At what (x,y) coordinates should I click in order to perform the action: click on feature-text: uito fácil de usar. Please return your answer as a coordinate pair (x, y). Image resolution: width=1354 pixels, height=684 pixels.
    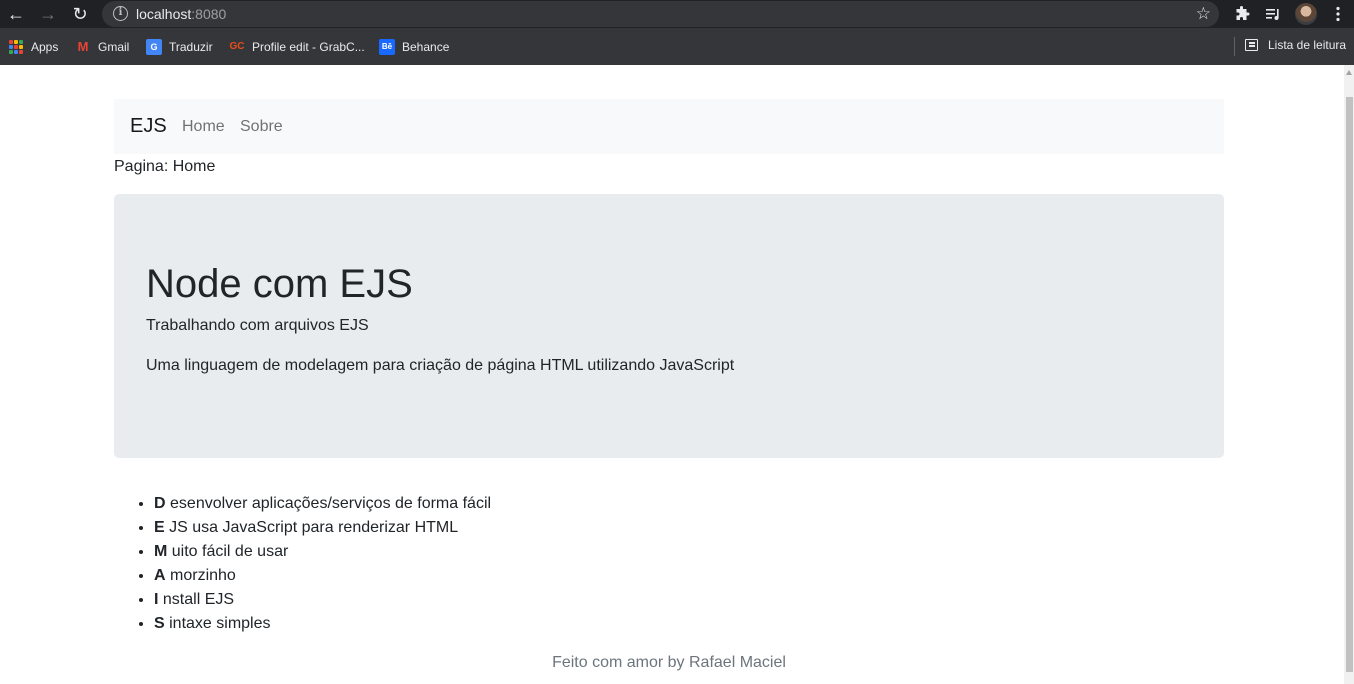
    Looking at the image, I should click on (230, 551).